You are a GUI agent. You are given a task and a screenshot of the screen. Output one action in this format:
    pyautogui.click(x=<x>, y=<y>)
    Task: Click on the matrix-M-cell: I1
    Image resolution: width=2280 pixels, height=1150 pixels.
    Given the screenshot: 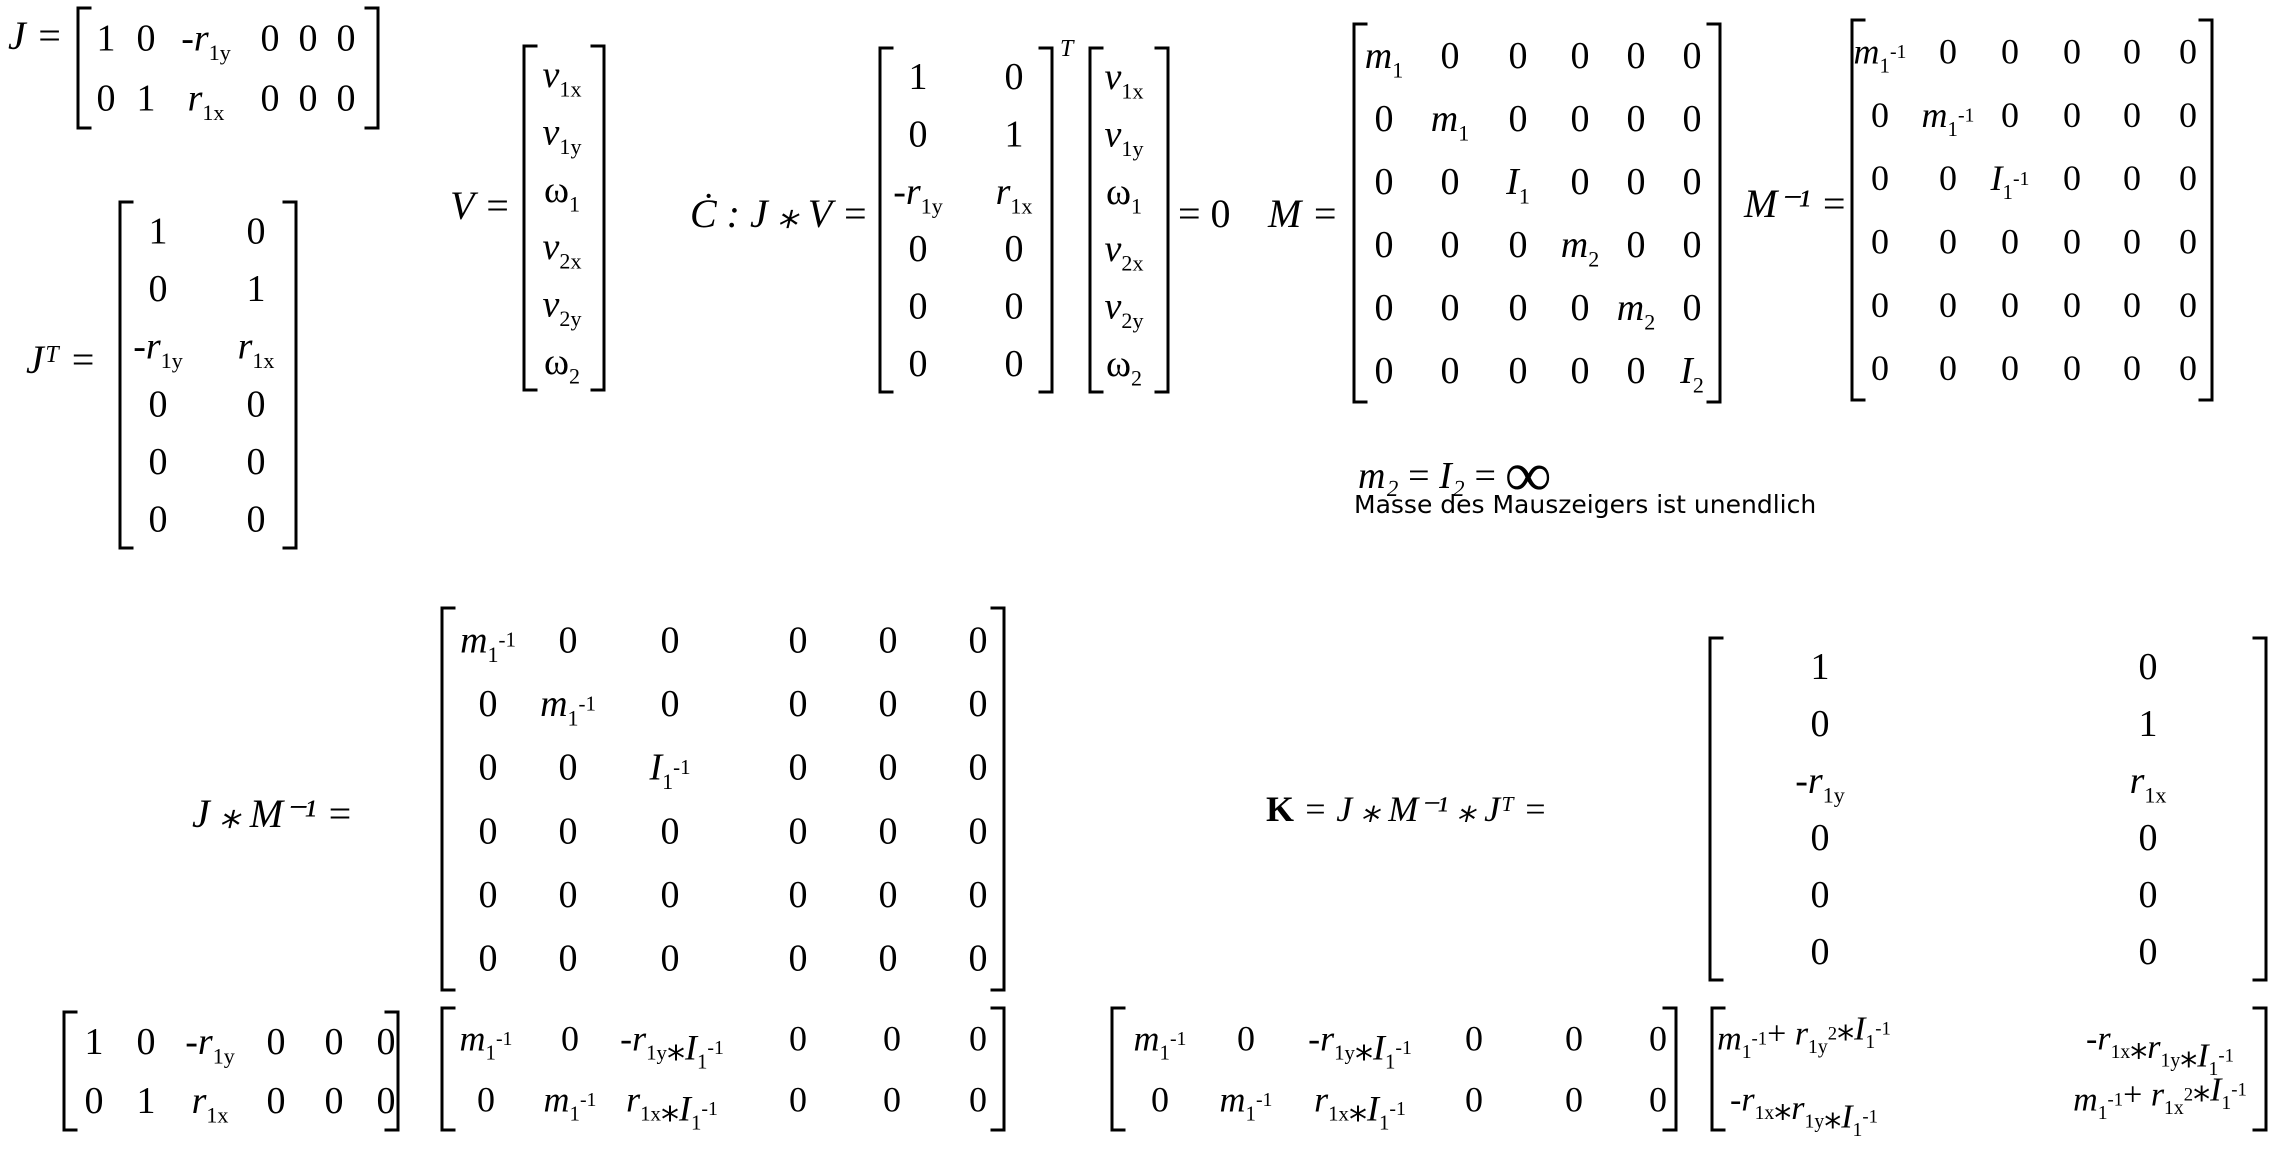 What is the action you would take?
    pyautogui.click(x=1517, y=185)
    